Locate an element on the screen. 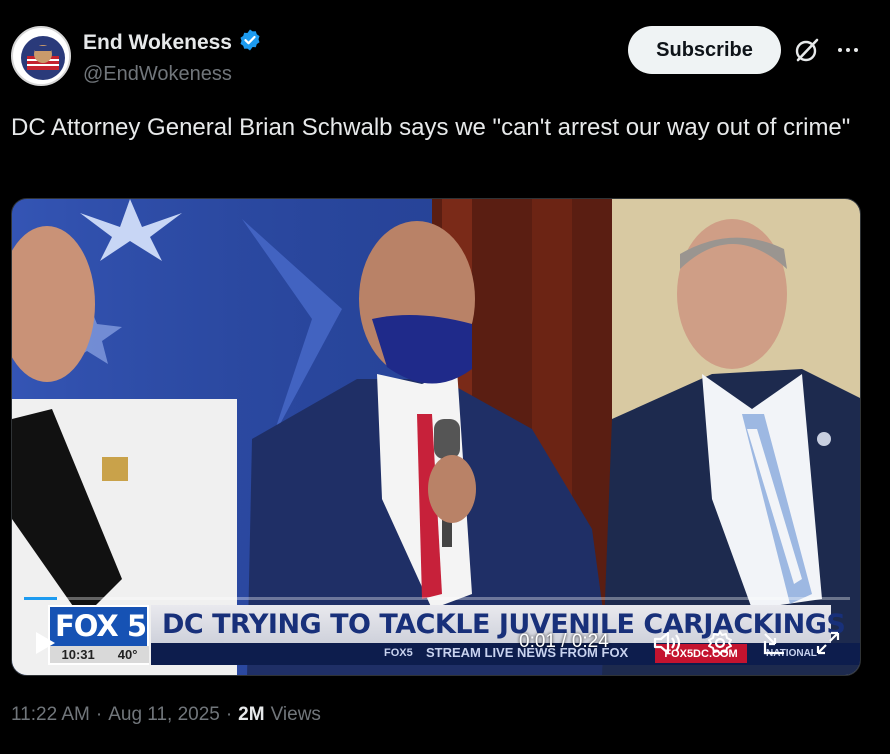 This screenshot has width=890, height=754. author-handle: @EndWokeness is located at coordinates (172, 74).